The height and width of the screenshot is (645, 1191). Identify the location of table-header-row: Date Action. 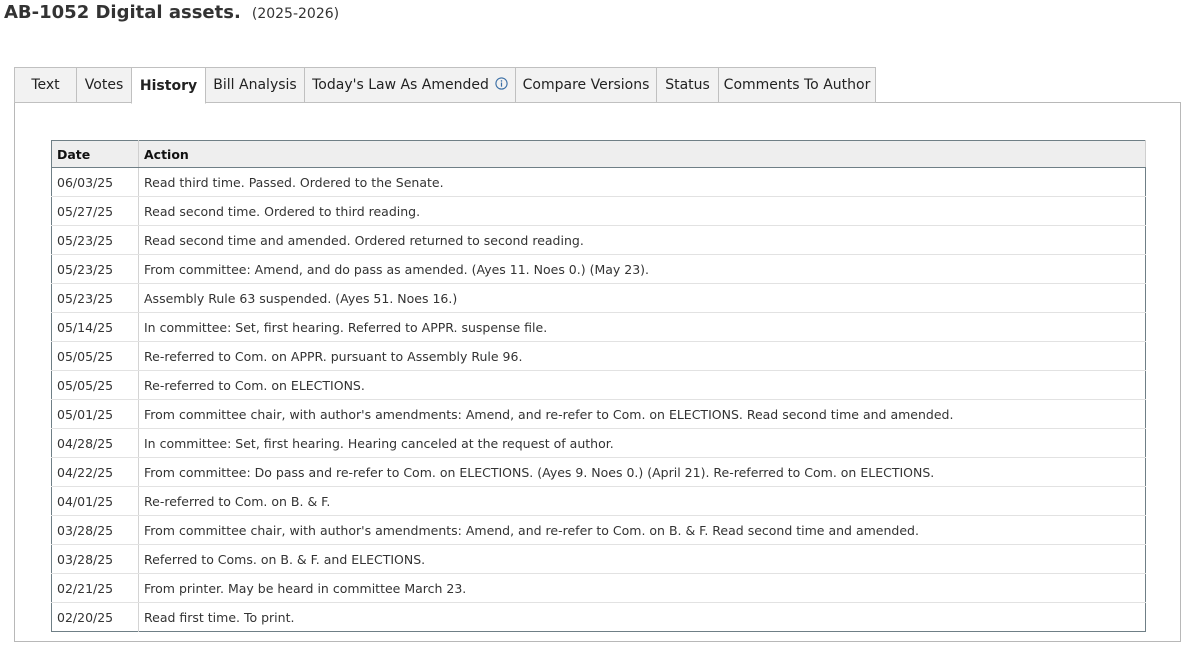
(598, 154).